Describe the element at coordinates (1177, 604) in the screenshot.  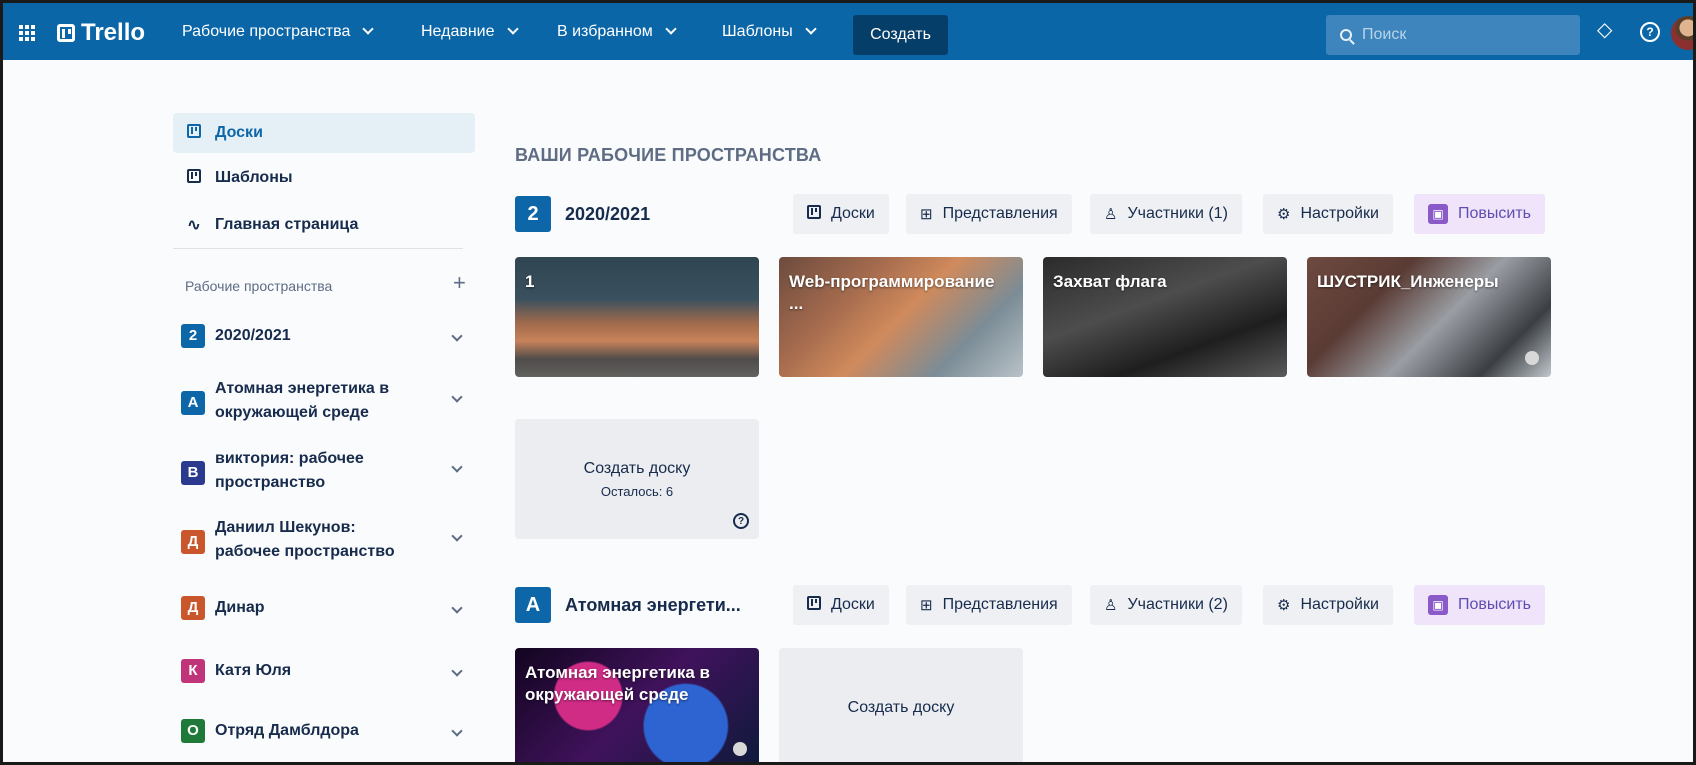
I see `button-label: Участники (2)` at that location.